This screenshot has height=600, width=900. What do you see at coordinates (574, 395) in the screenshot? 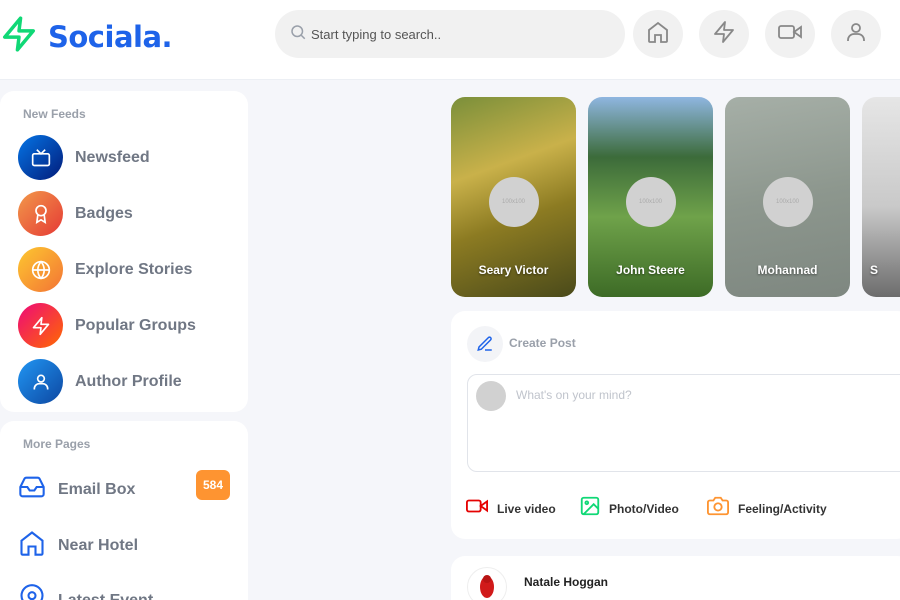
I see `post-placeholder: What's on your mind?` at bounding box center [574, 395].